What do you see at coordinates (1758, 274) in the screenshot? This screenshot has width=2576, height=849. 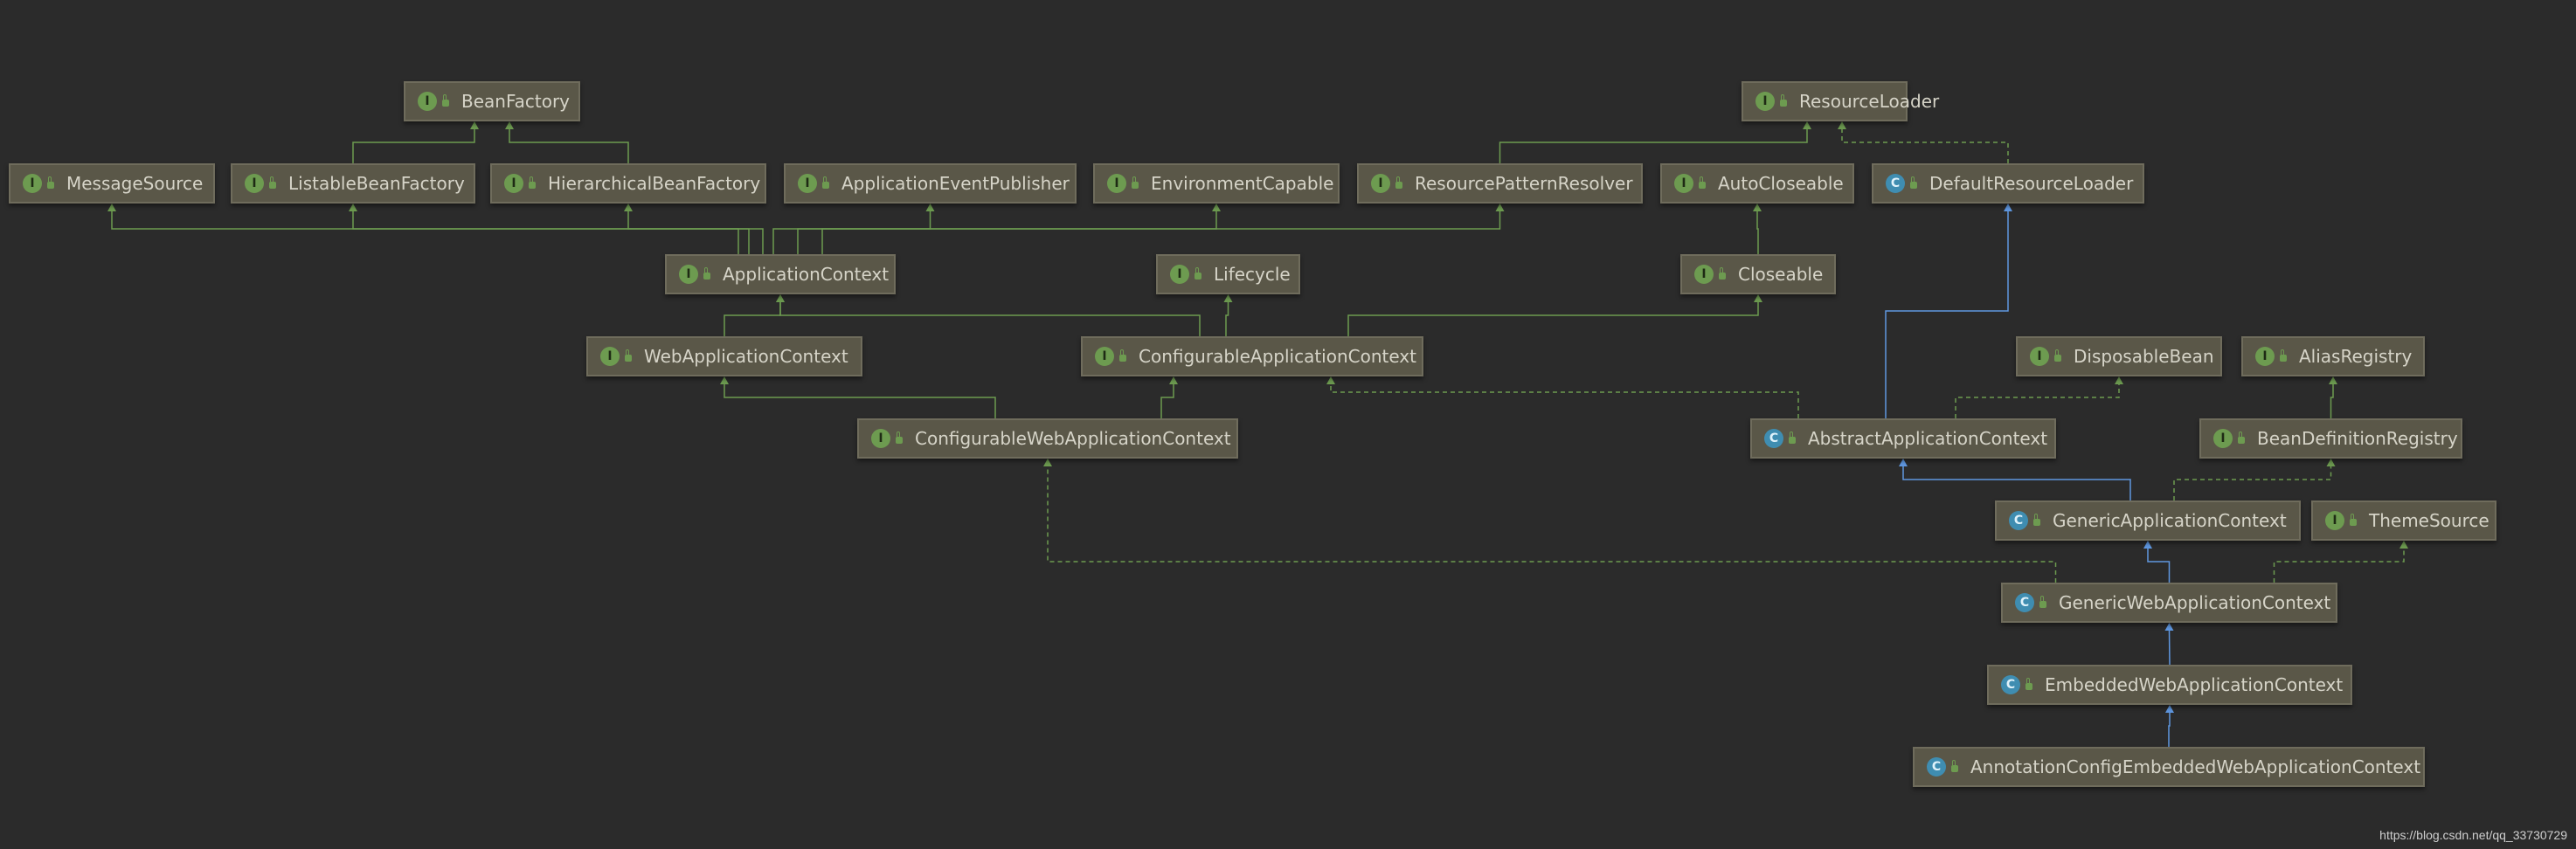 I see `node-closeable: I Closeable` at bounding box center [1758, 274].